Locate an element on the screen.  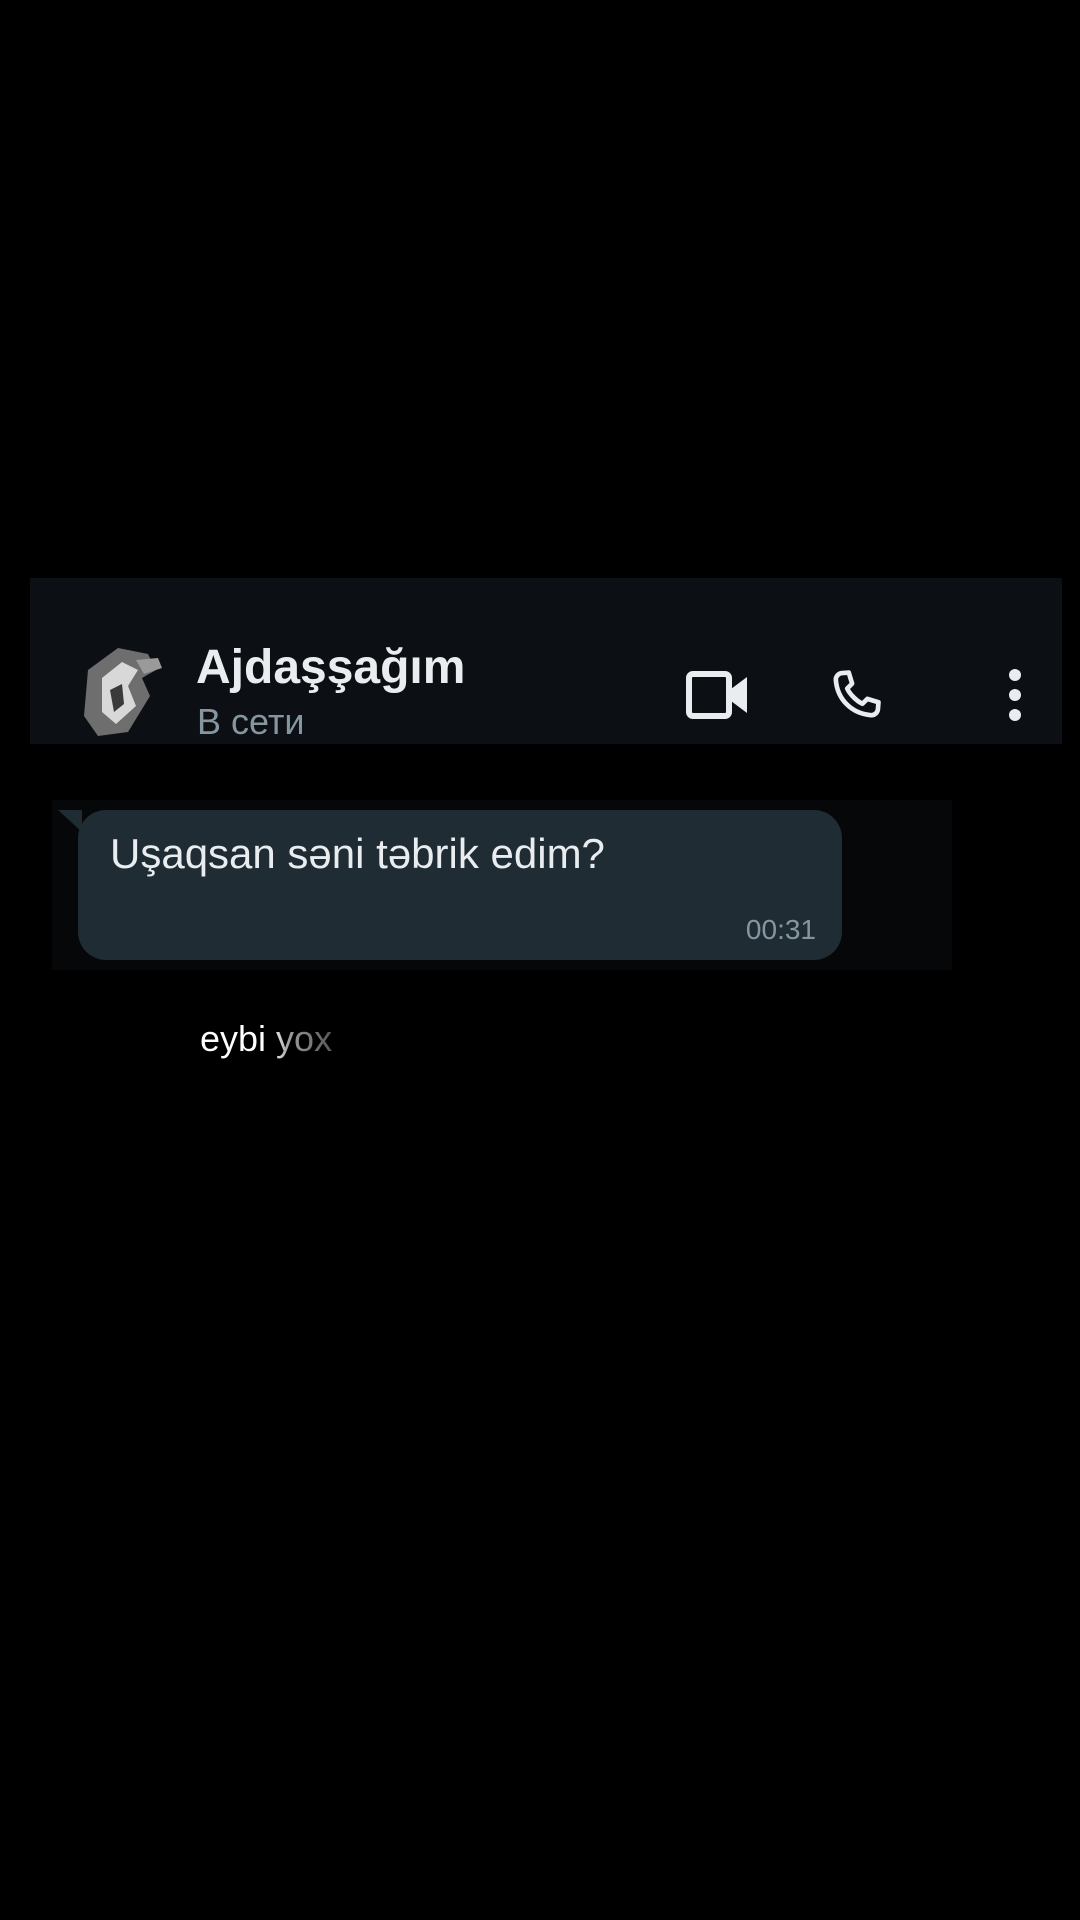
message-text: Uşaqsan səni təbrik edim? is located at coordinates (357, 853).